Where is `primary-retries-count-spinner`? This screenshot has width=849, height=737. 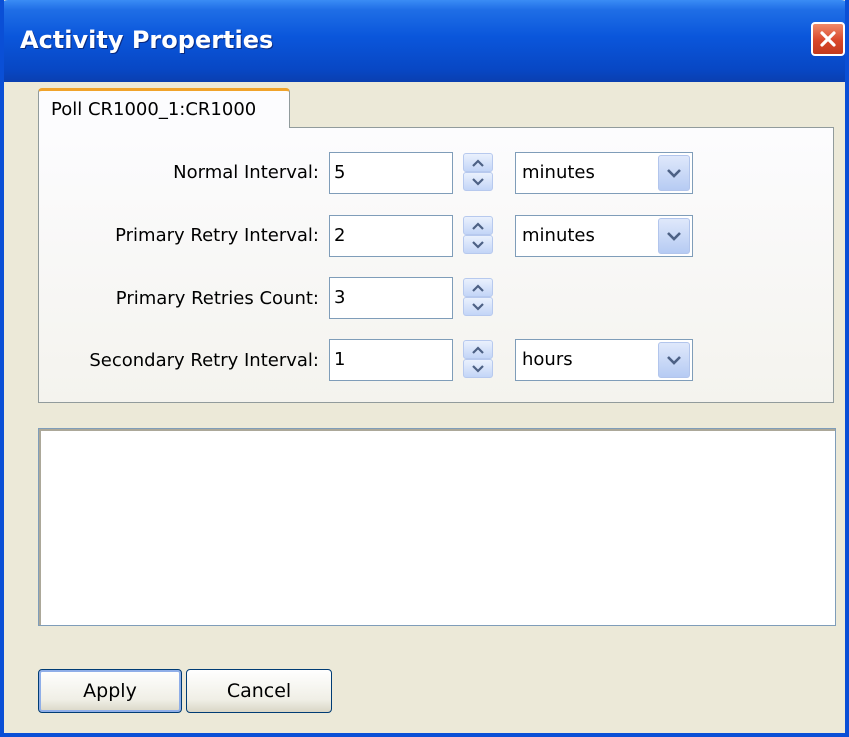 primary-retries-count-spinner is located at coordinates (478, 297).